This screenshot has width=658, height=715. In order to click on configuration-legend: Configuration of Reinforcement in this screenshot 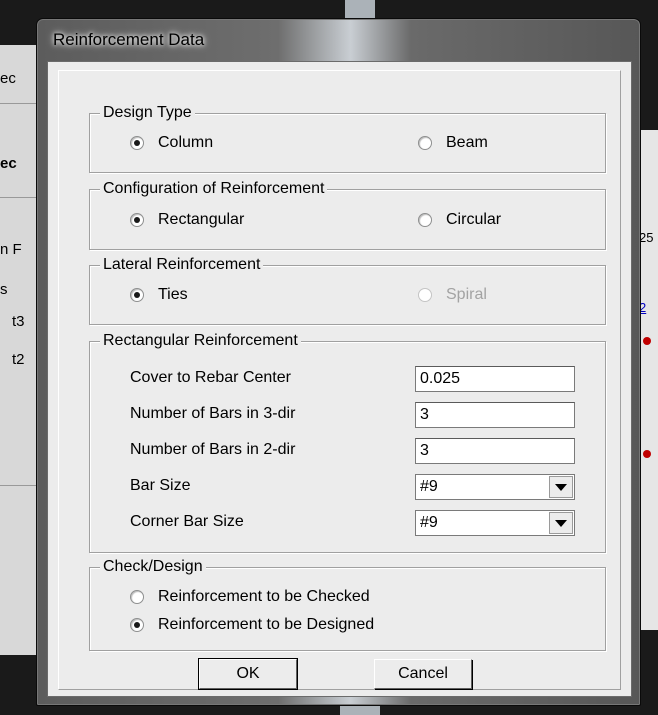, I will do `click(214, 189)`.